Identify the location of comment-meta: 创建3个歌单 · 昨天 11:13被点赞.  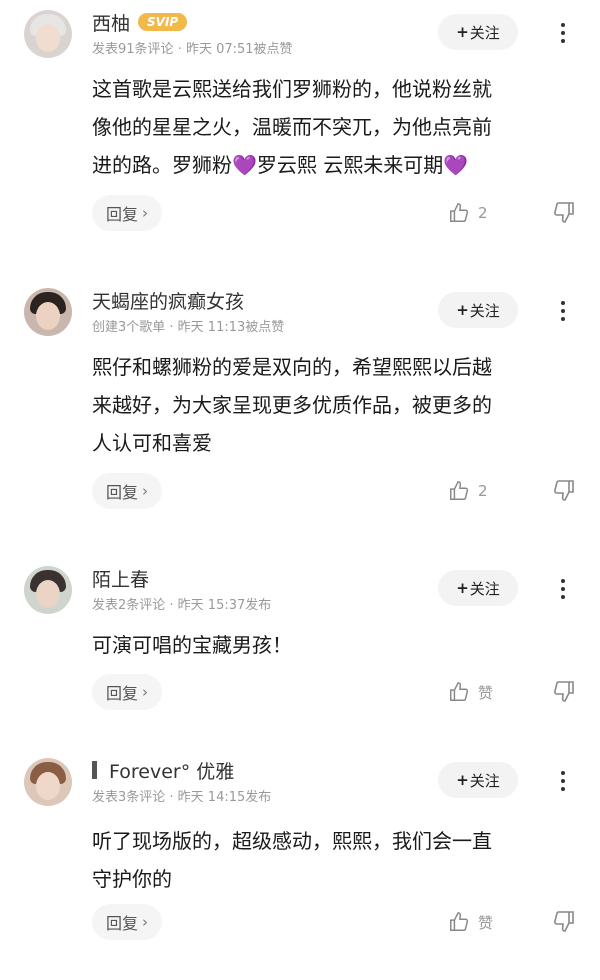
(188, 327).